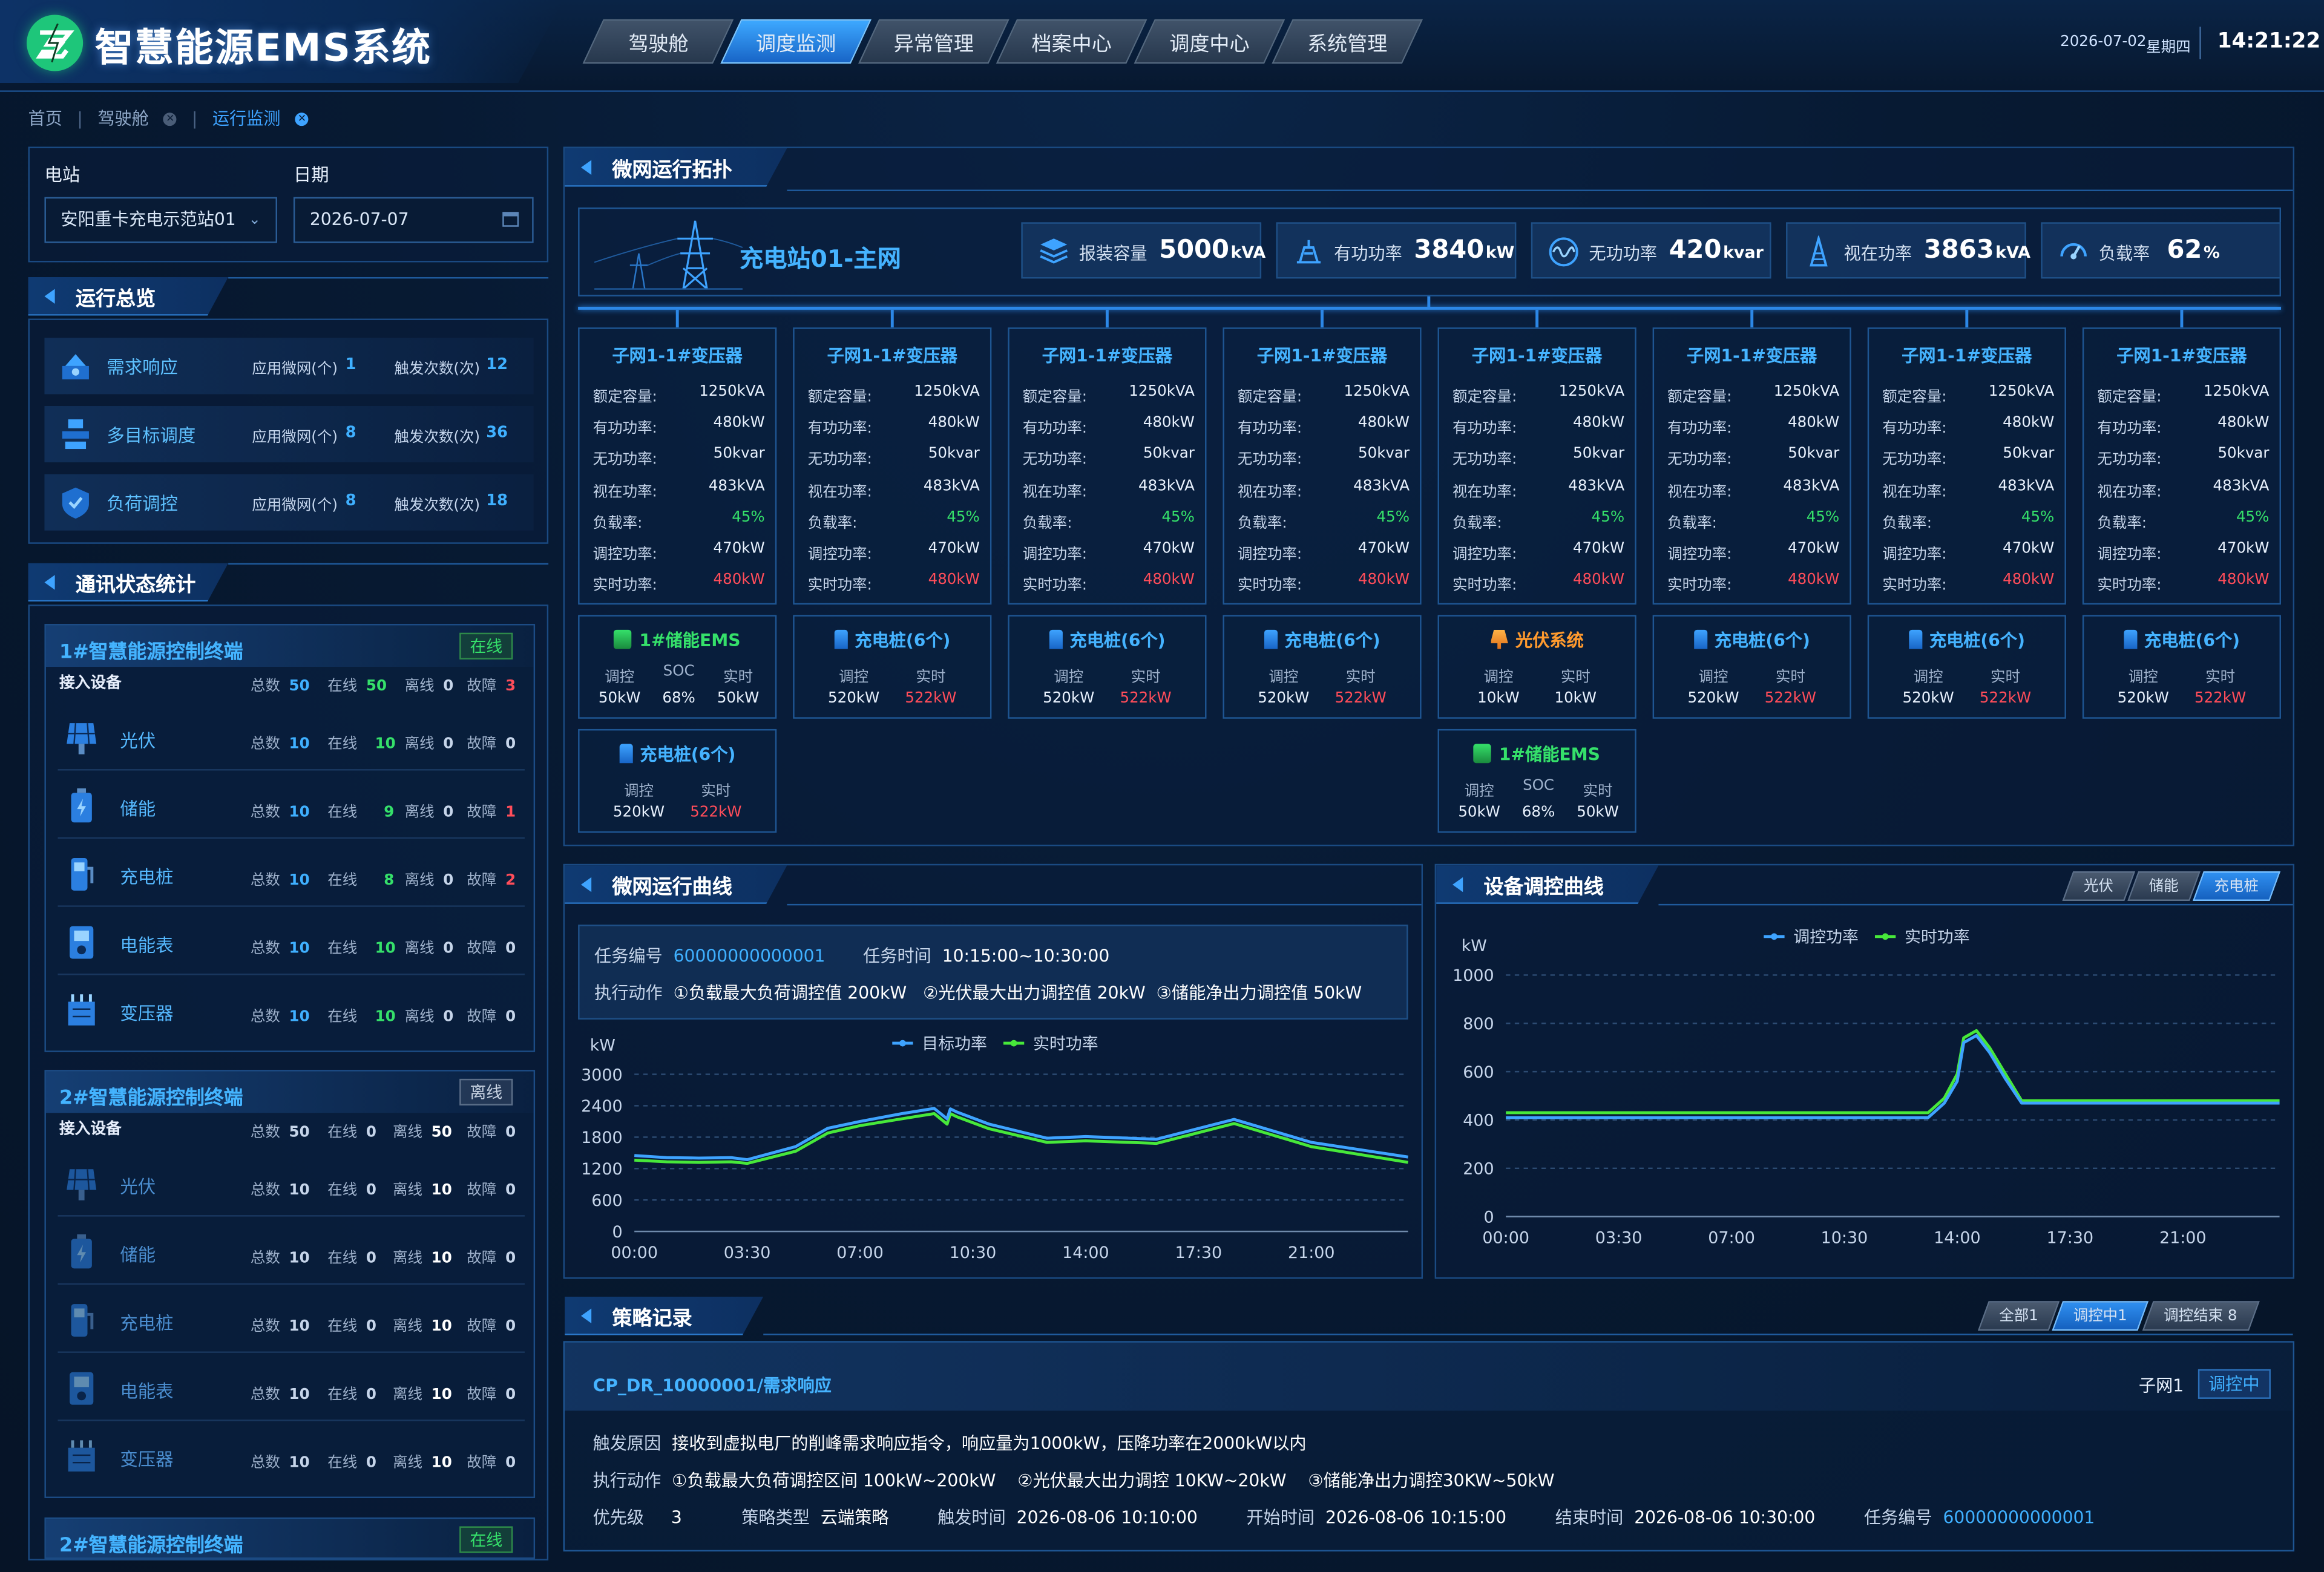 This screenshot has width=2324, height=1572. I want to click on breadcrumb-monitor: 运行监测, so click(246, 118).